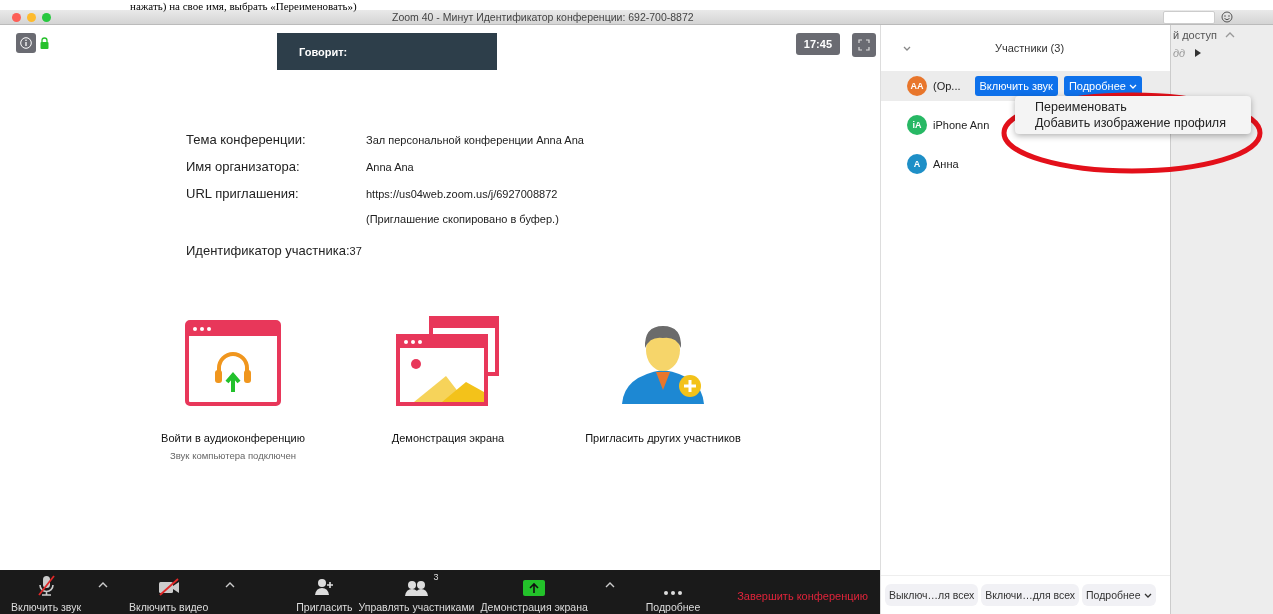  Describe the element at coordinates (243, 193) in the screenshot. I see `field-label: URL приглашения:` at that location.